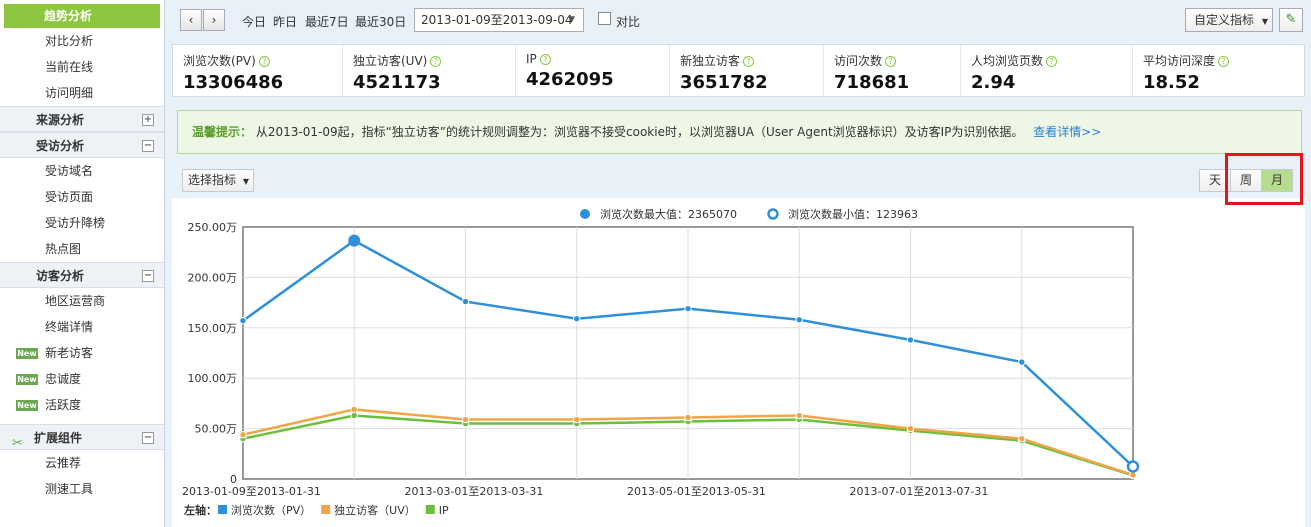 The width and height of the screenshot is (1311, 527). Describe the element at coordinates (858, 61) in the screenshot. I see `stat-label: 访问次数` at that location.